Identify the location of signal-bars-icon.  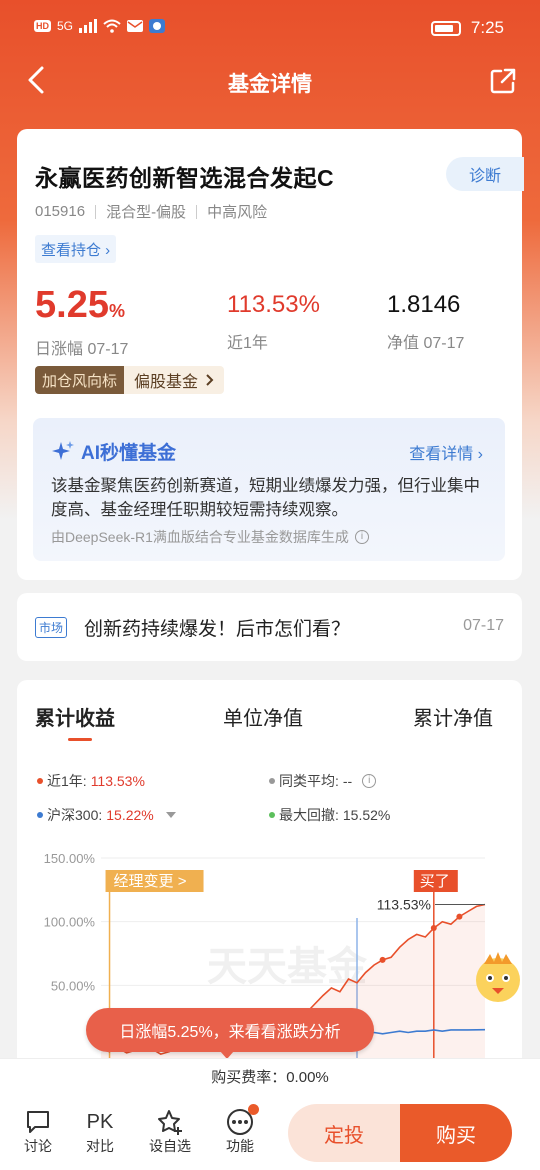
(88, 26).